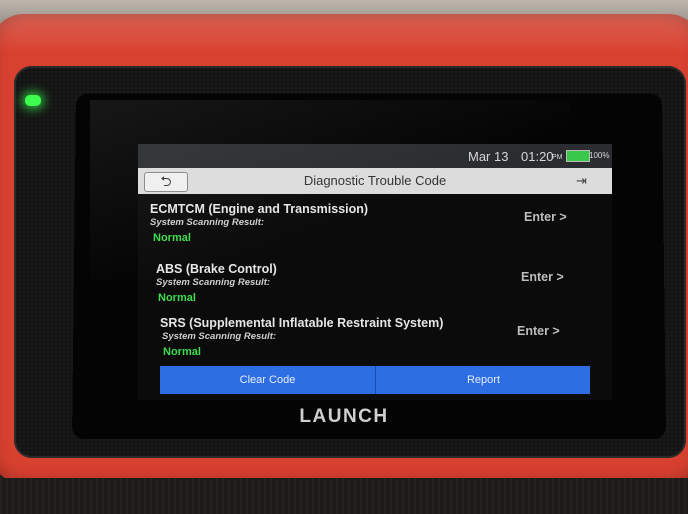  What do you see at coordinates (545, 217) in the screenshot?
I see `enter-button-ecmtcm: Enter >` at bounding box center [545, 217].